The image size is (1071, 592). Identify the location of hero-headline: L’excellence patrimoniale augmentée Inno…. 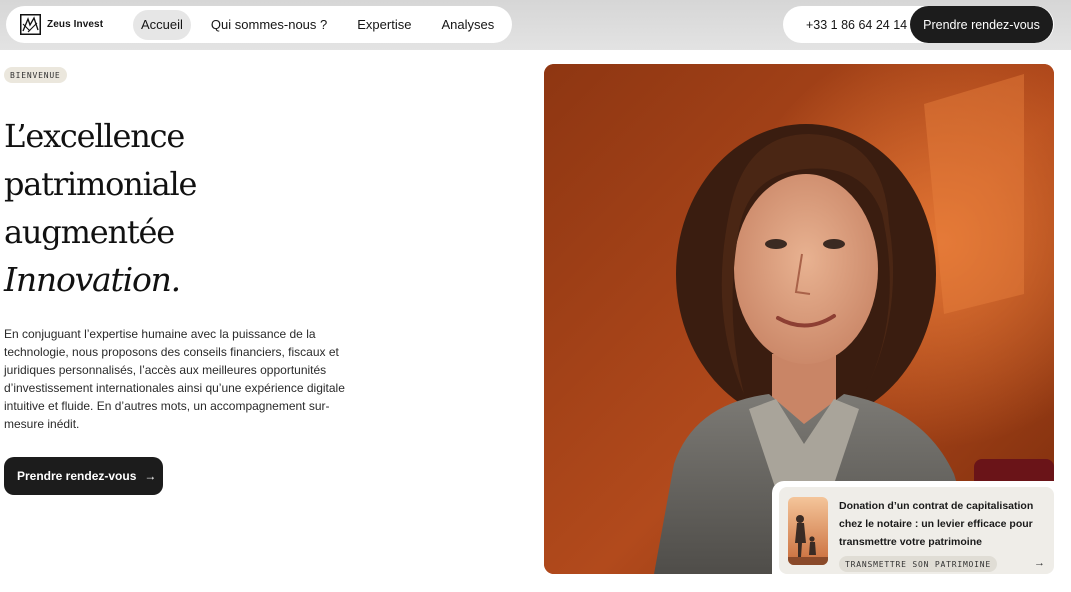
(100, 208).